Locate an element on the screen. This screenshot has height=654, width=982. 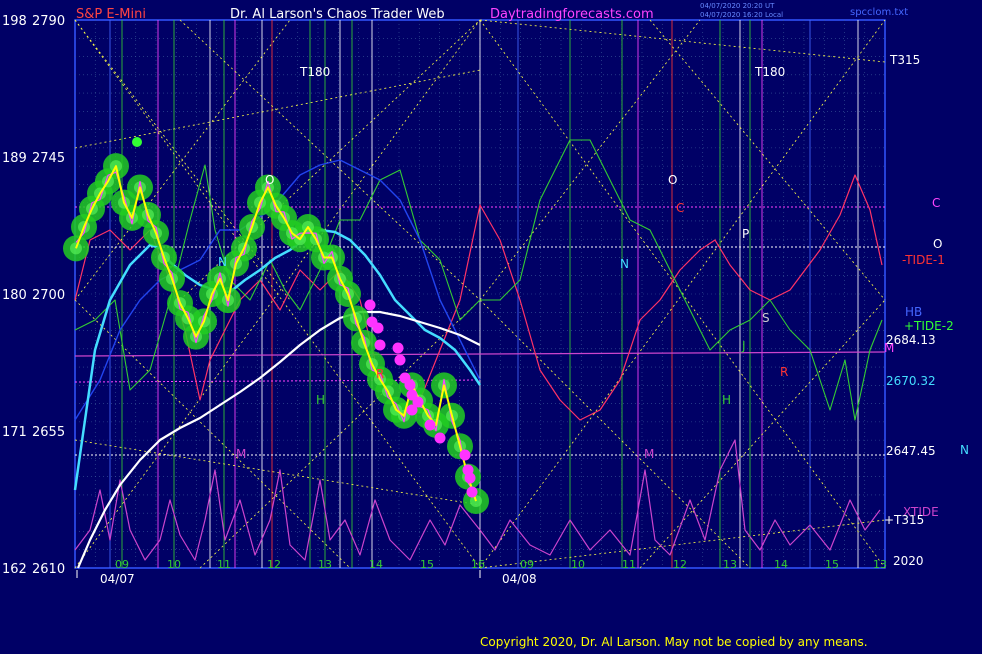
right-label: +TIDE-2 is located at coordinates (929, 326).